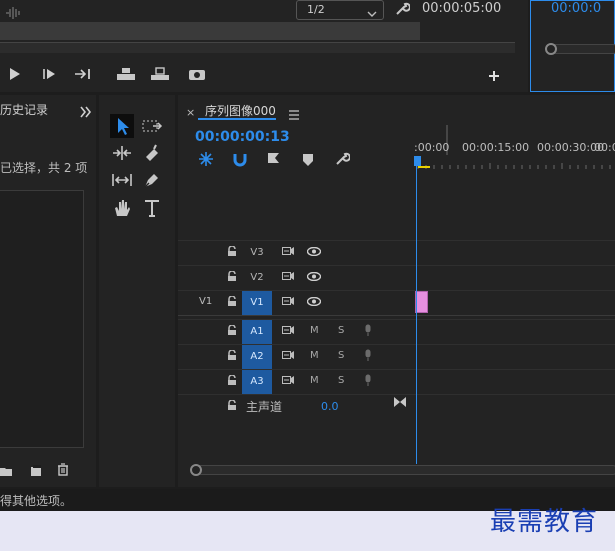  Describe the element at coordinates (342, 161) in the screenshot. I see `timeline-settings-wrench-icon` at that location.